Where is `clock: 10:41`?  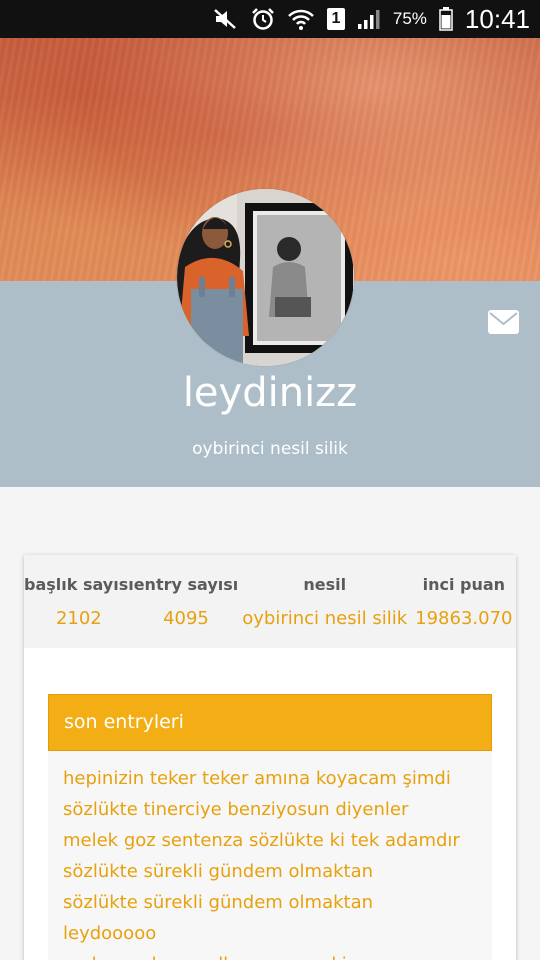
clock: 10:41 is located at coordinates (497, 18).